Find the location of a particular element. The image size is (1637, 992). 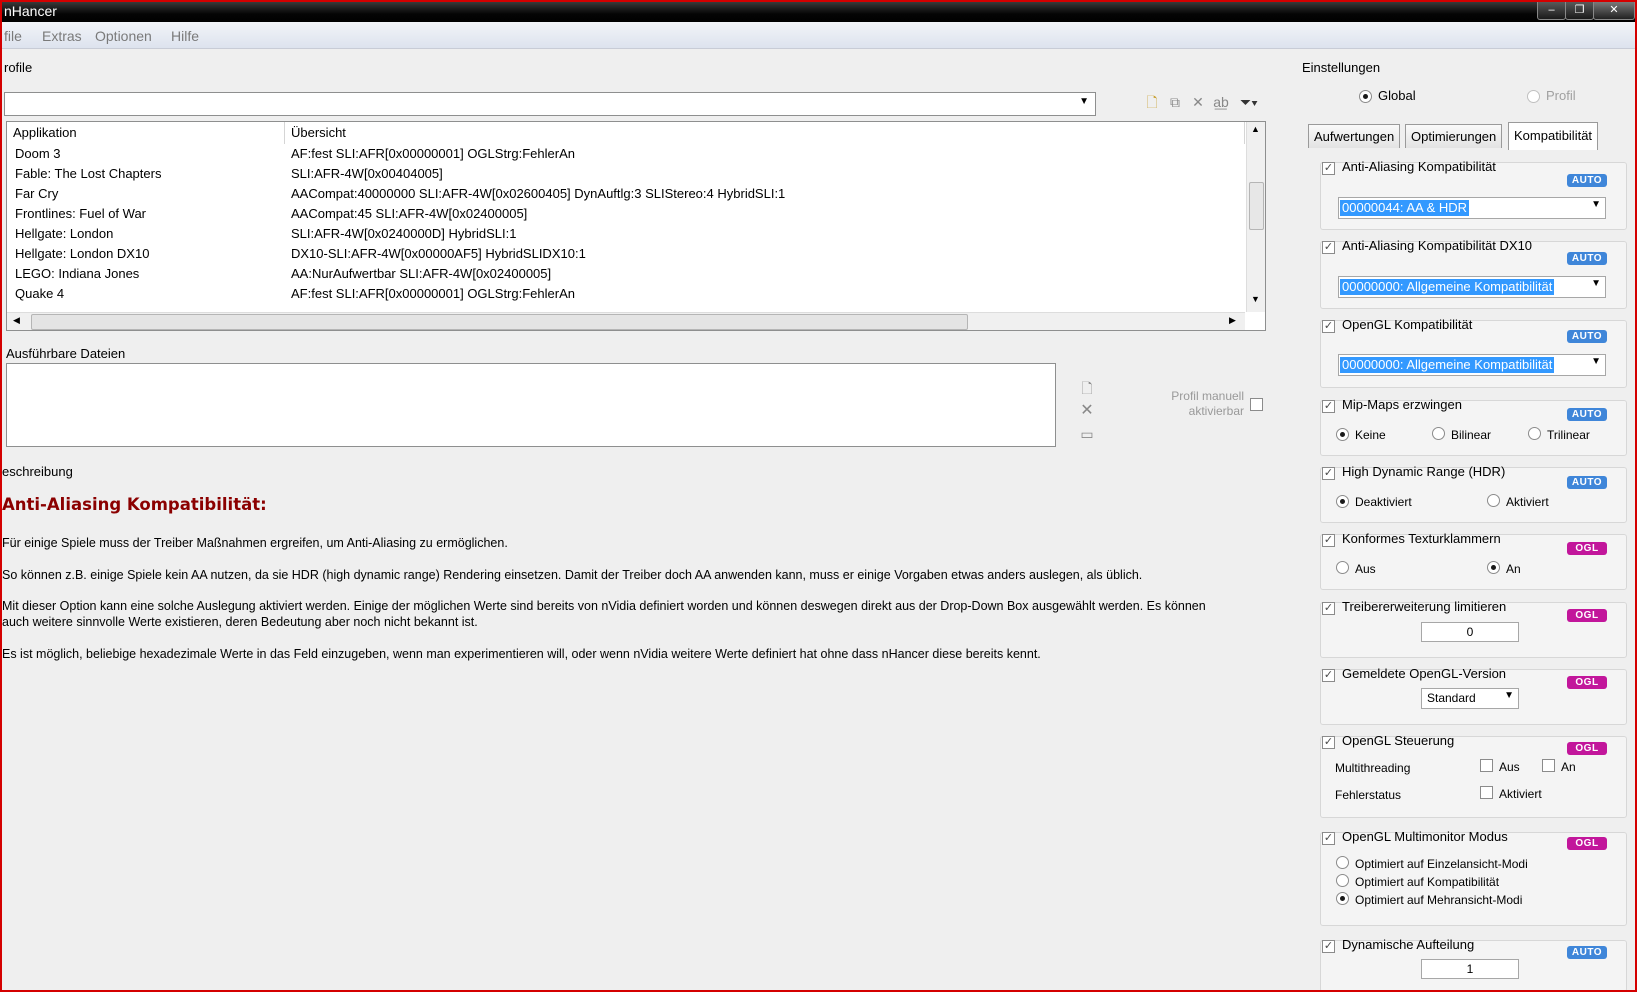

tab-kompatibilitaet: Kompatibilität is located at coordinates (1553, 136).